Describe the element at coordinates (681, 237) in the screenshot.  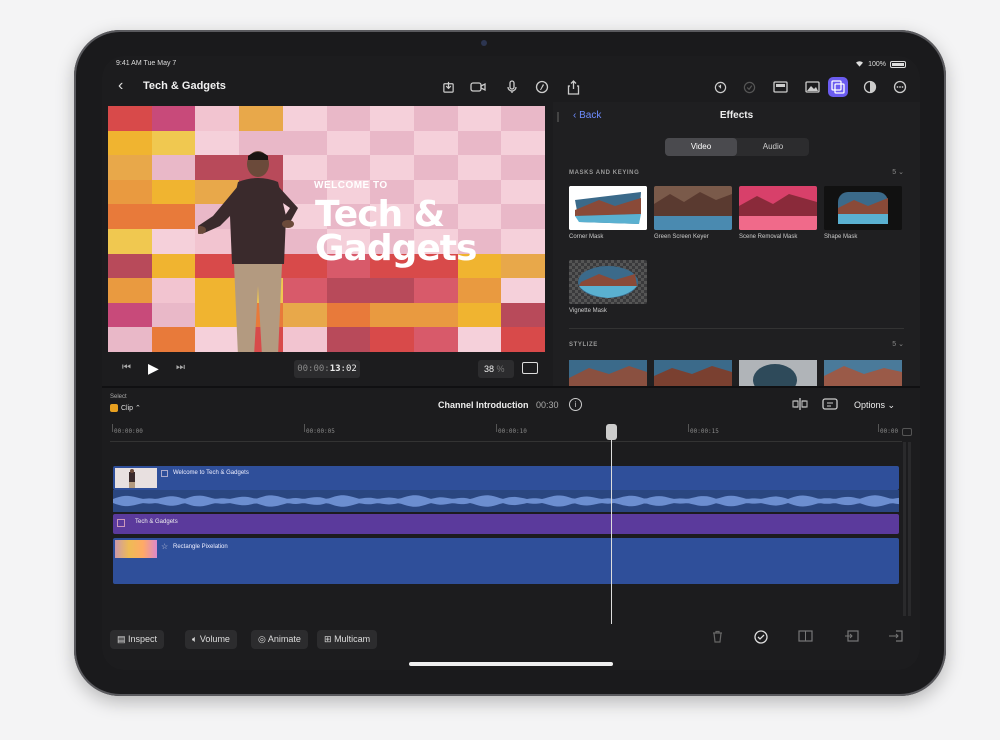
I see `effect-label: Green Screen Keyer` at that location.